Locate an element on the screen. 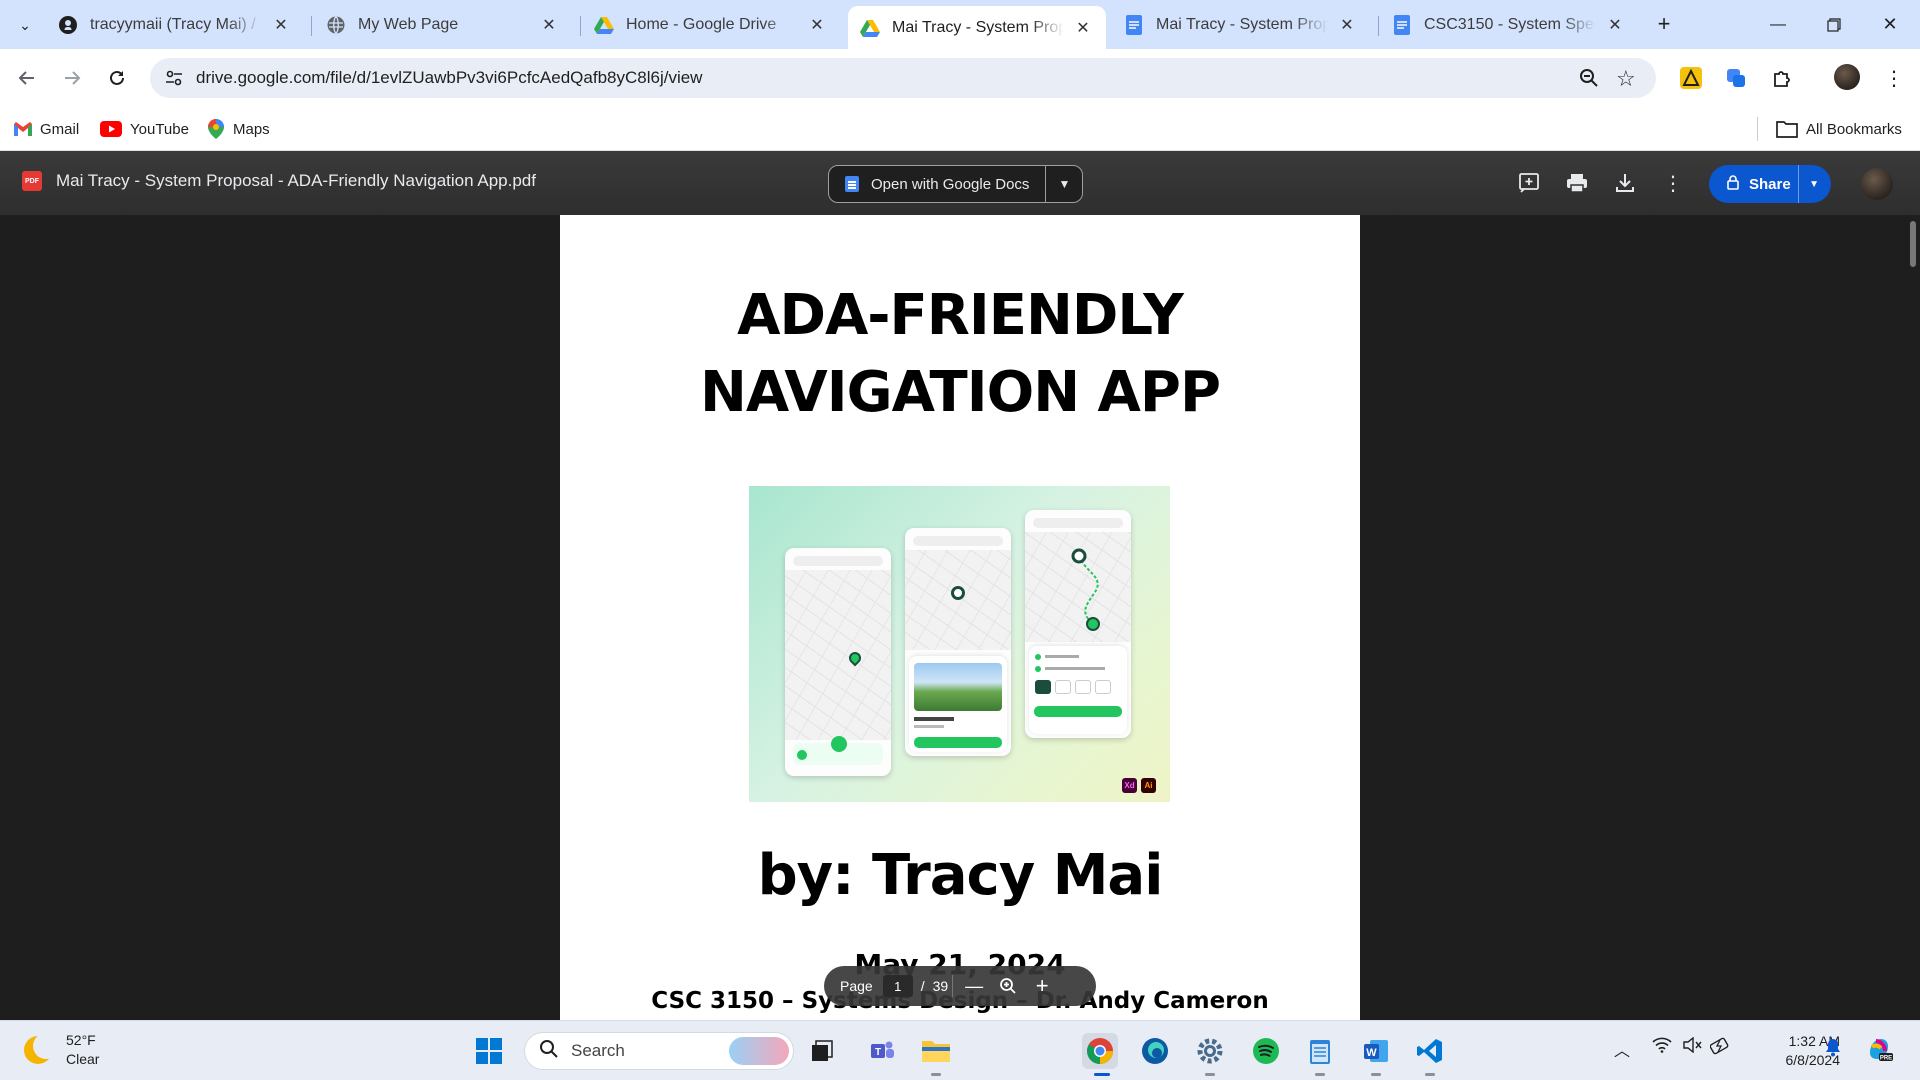  forward-button is located at coordinates (72, 78).